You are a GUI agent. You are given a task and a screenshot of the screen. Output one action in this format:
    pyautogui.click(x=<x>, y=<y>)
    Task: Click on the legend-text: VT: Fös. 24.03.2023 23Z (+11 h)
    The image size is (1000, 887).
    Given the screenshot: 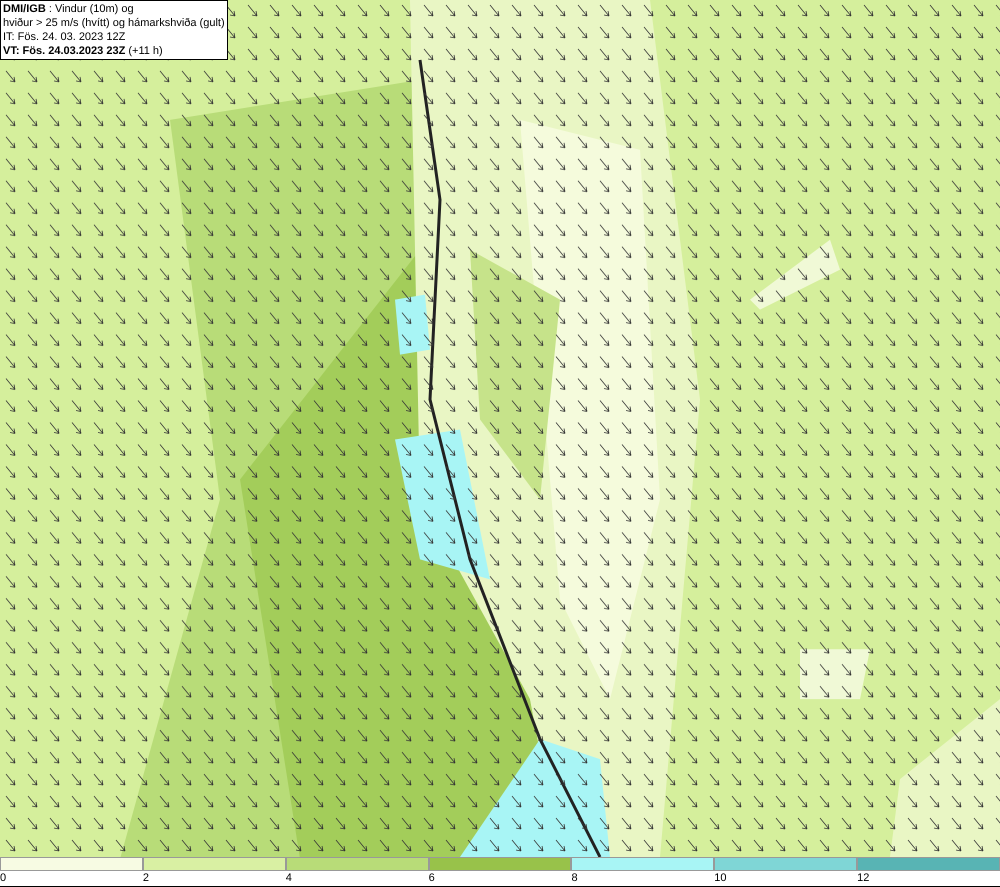 What is the action you would take?
    pyautogui.click(x=83, y=51)
    